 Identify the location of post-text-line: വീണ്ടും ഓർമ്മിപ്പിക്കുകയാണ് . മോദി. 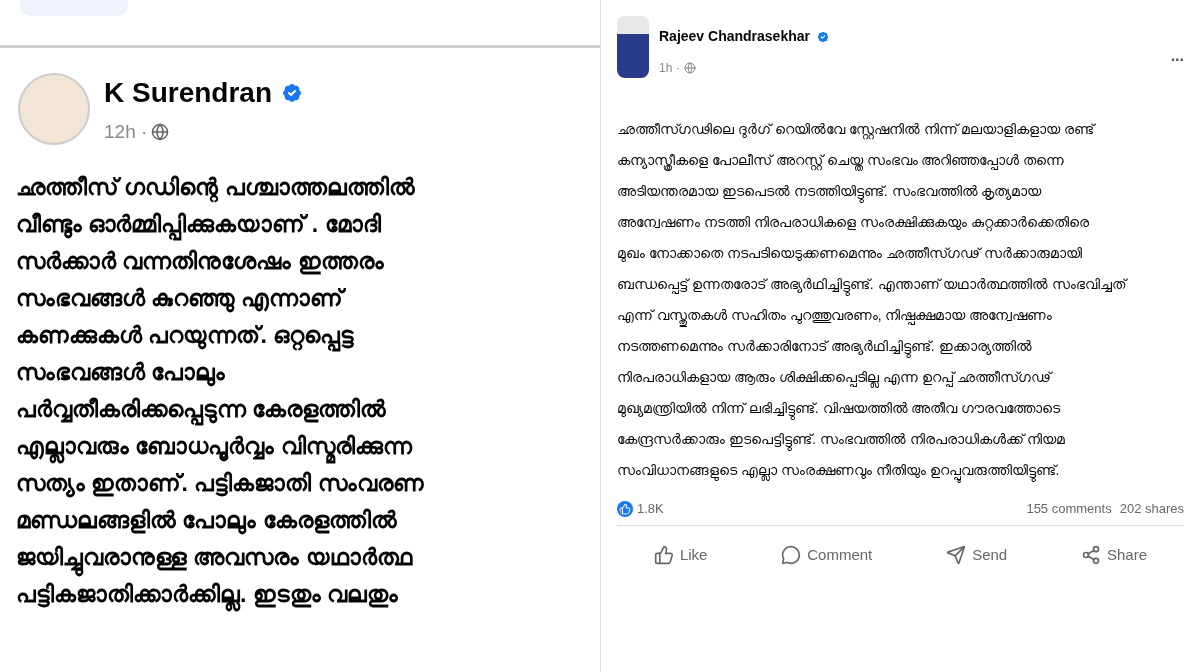
(308, 224).